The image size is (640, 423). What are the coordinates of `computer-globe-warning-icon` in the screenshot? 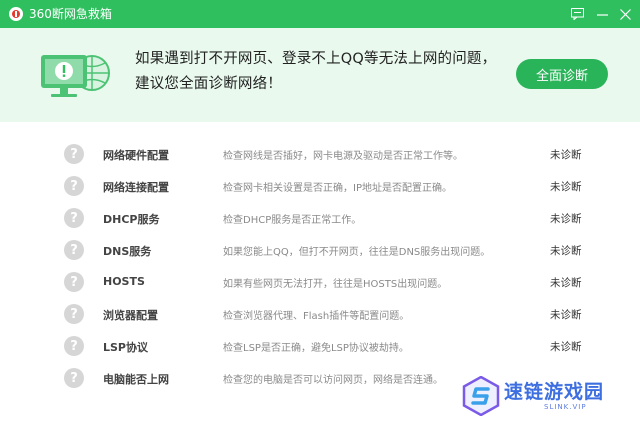 It's located at (76, 77).